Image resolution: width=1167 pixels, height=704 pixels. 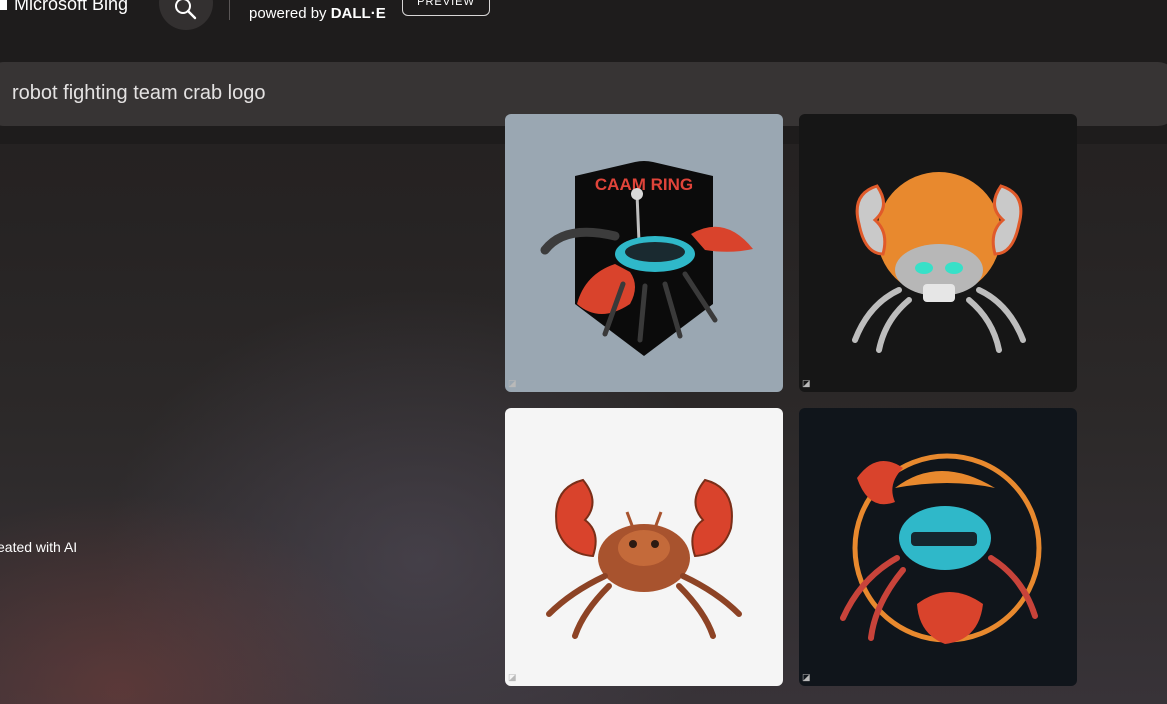 I want to click on microsoft-logo-icon, so click(x=3, y=5).